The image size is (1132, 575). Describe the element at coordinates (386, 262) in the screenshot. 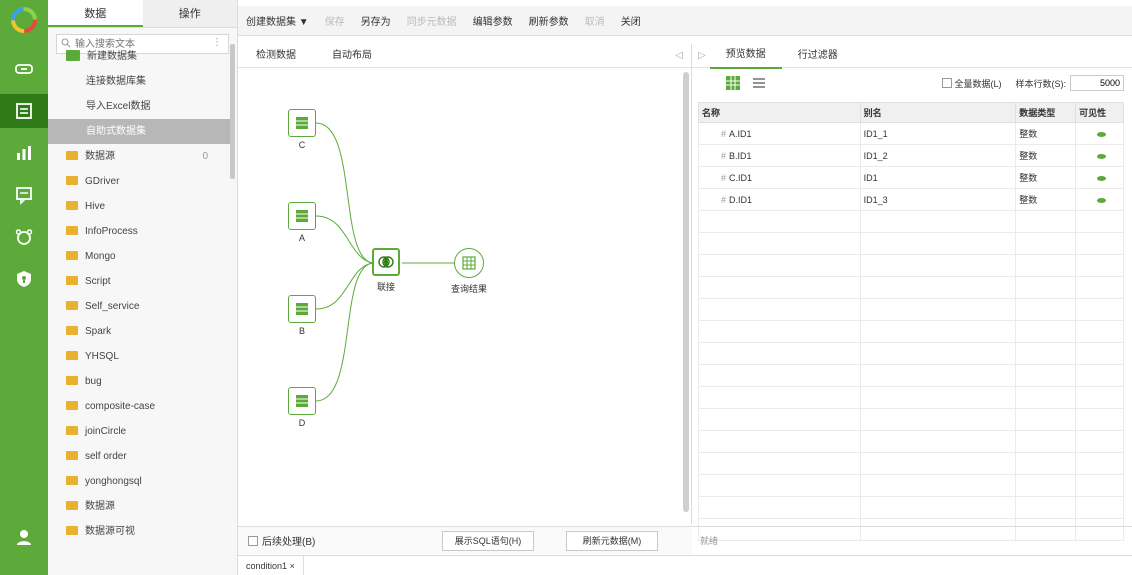

I see `join-node` at that location.